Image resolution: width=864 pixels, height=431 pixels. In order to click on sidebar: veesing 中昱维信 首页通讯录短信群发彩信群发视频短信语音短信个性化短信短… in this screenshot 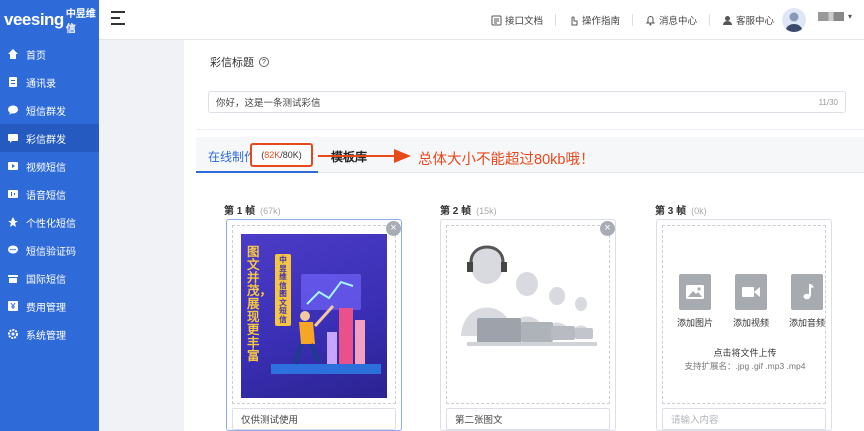, I will do `click(49, 215)`.